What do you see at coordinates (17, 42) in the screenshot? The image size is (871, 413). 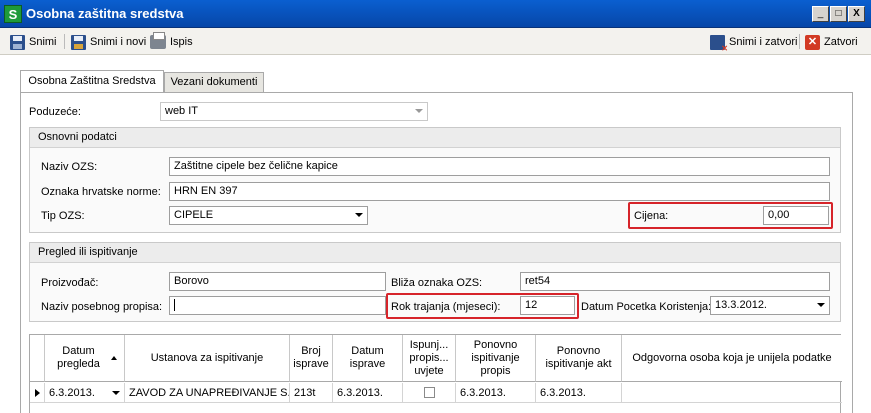 I see `floppy-icon` at bounding box center [17, 42].